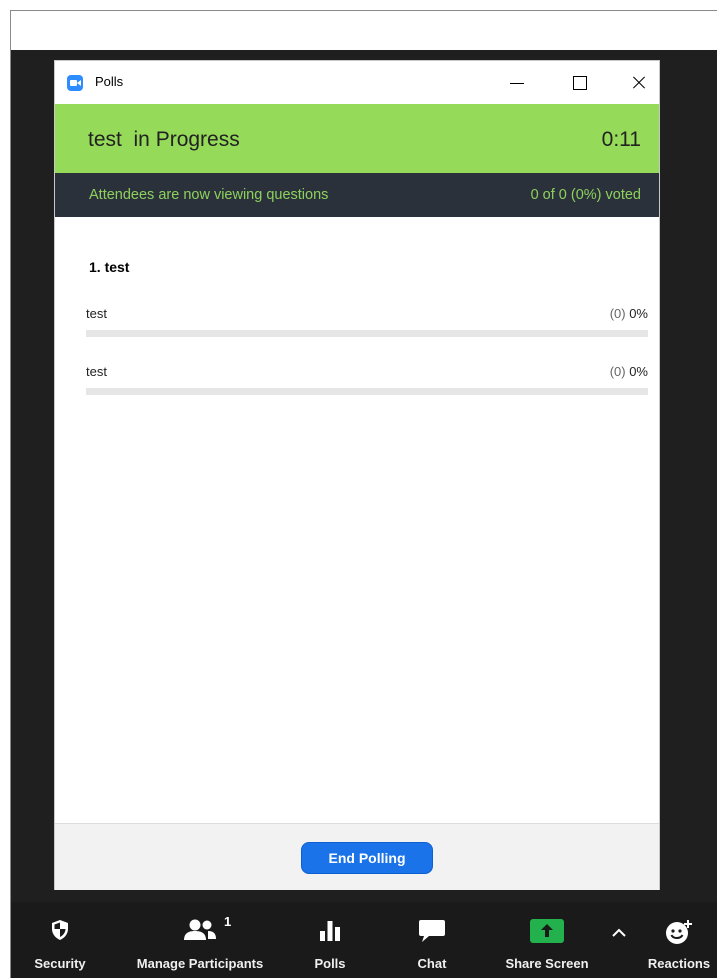 The height and width of the screenshot is (978, 717). Describe the element at coordinates (619, 932) in the screenshot. I see `chevron-up-icon` at that location.